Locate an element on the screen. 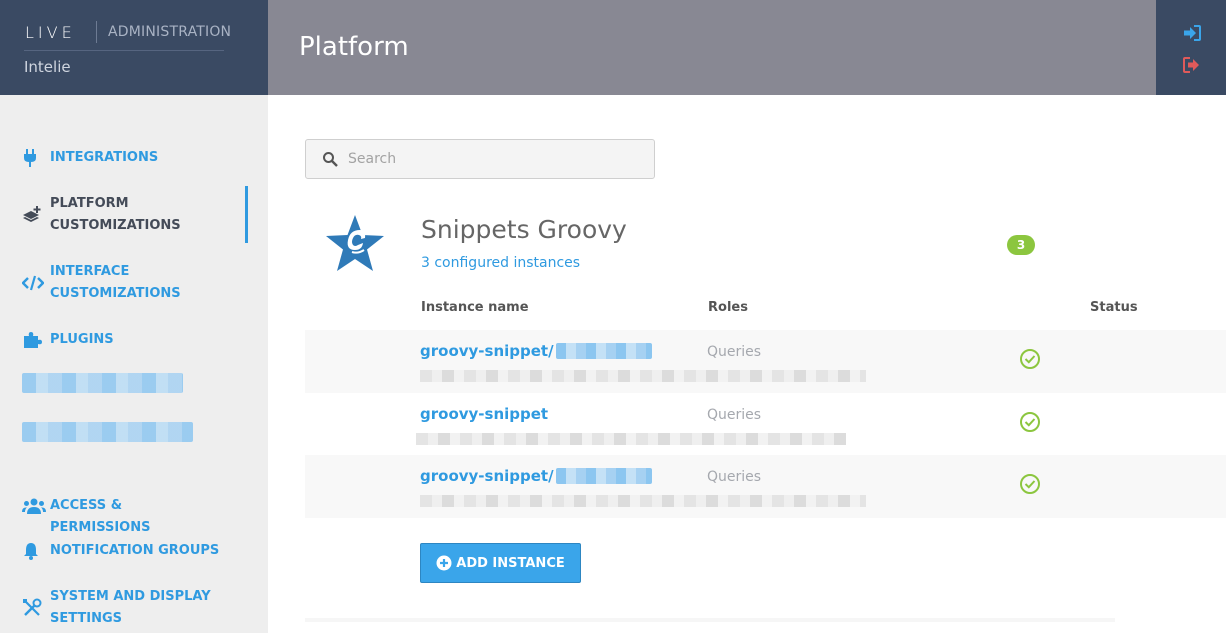 This screenshot has width=1226, height=633. admin-label: ADMINISTRATION is located at coordinates (170, 32).